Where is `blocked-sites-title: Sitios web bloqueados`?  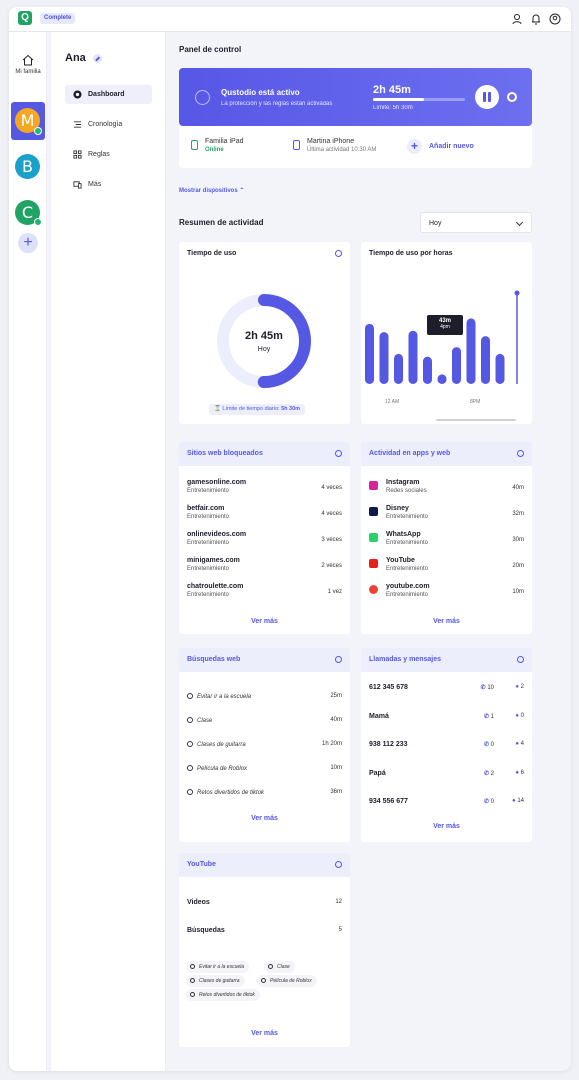 blocked-sites-title: Sitios web bloqueados is located at coordinates (264, 454).